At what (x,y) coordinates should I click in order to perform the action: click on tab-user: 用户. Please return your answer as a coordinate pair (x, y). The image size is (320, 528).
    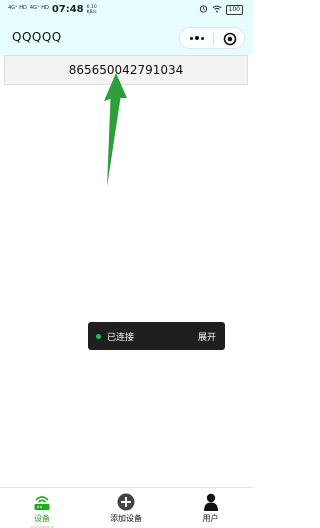
    Looking at the image, I should click on (210, 508).